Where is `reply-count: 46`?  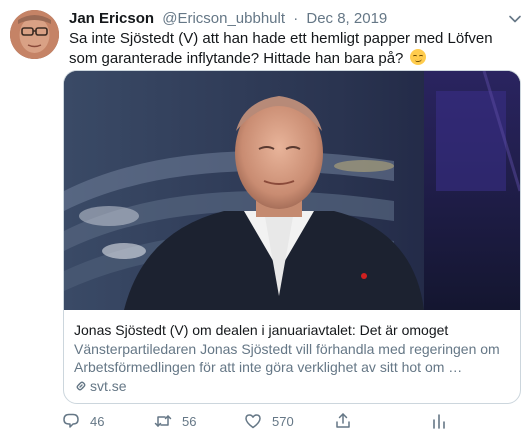 reply-count: 46 is located at coordinates (97, 421).